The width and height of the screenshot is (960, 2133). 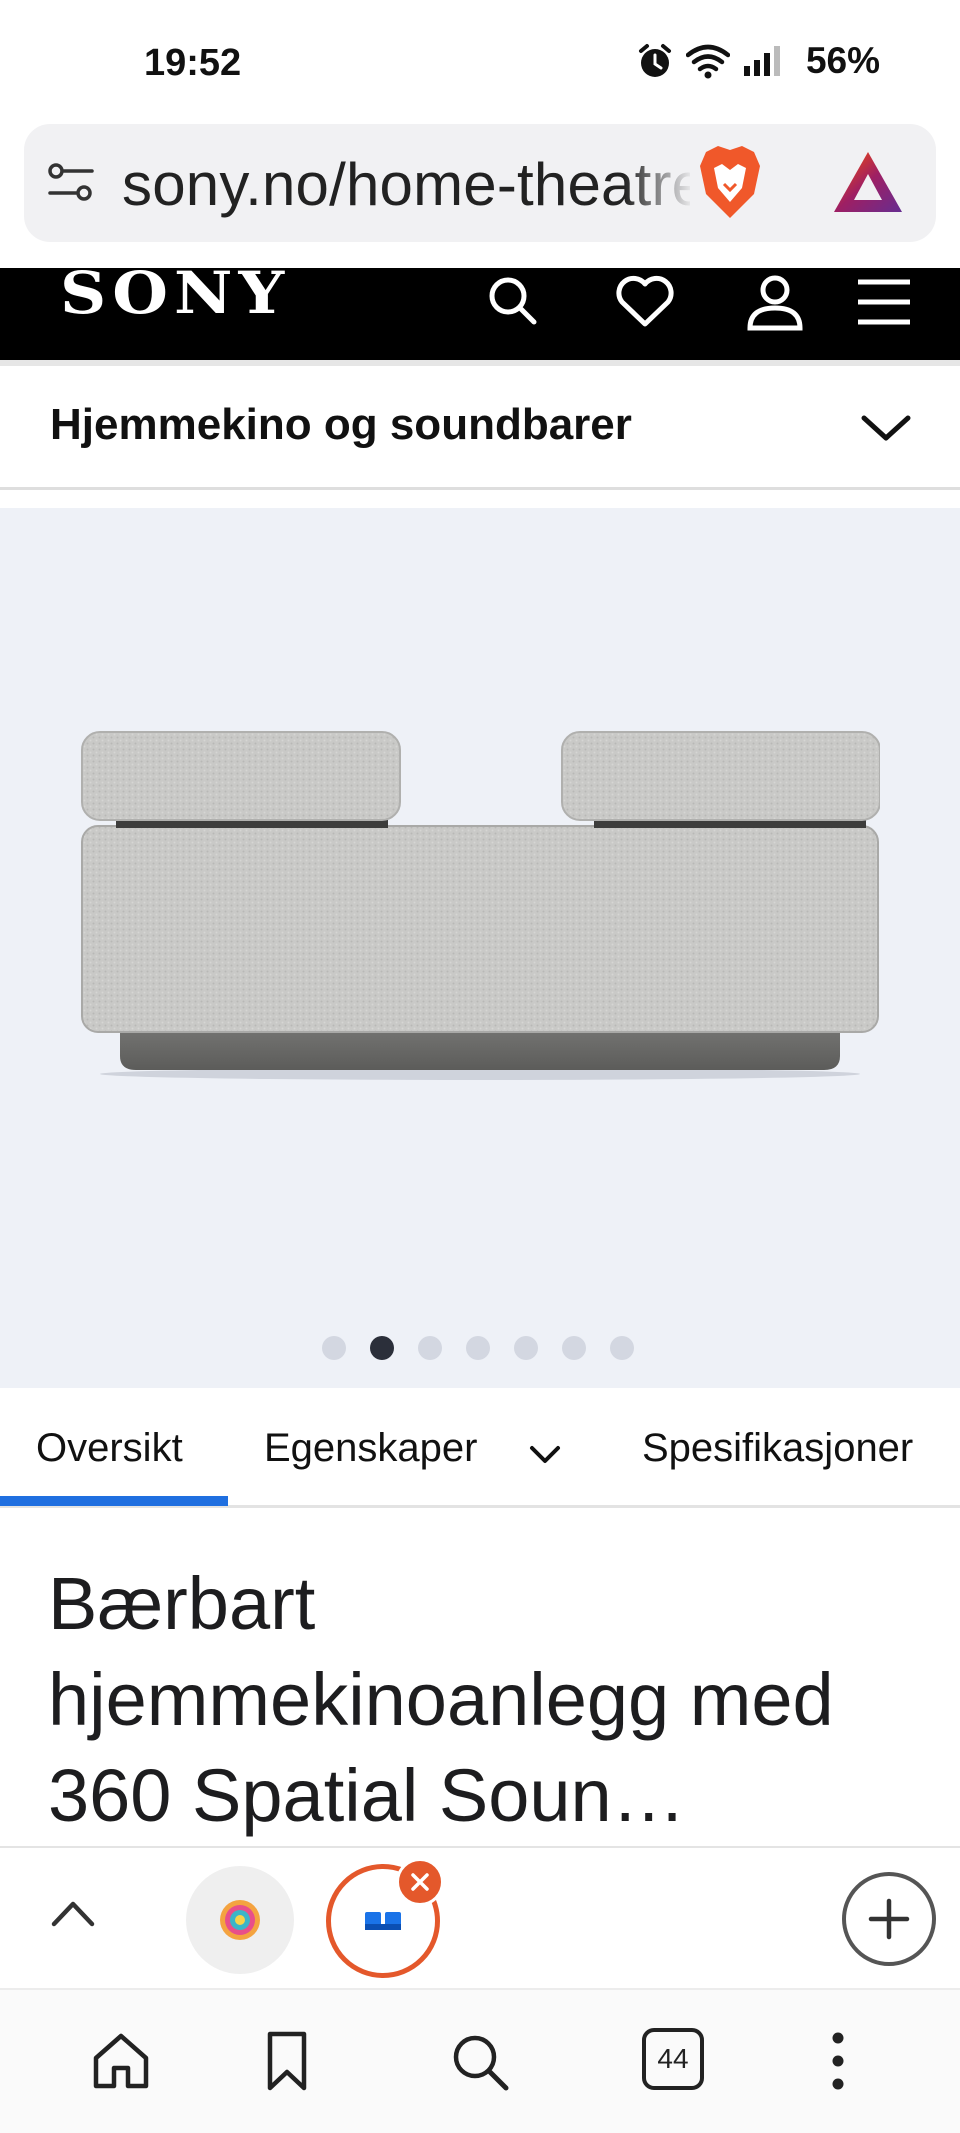 What do you see at coordinates (868, 184) in the screenshot?
I see `bat-rewards-icon` at bounding box center [868, 184].